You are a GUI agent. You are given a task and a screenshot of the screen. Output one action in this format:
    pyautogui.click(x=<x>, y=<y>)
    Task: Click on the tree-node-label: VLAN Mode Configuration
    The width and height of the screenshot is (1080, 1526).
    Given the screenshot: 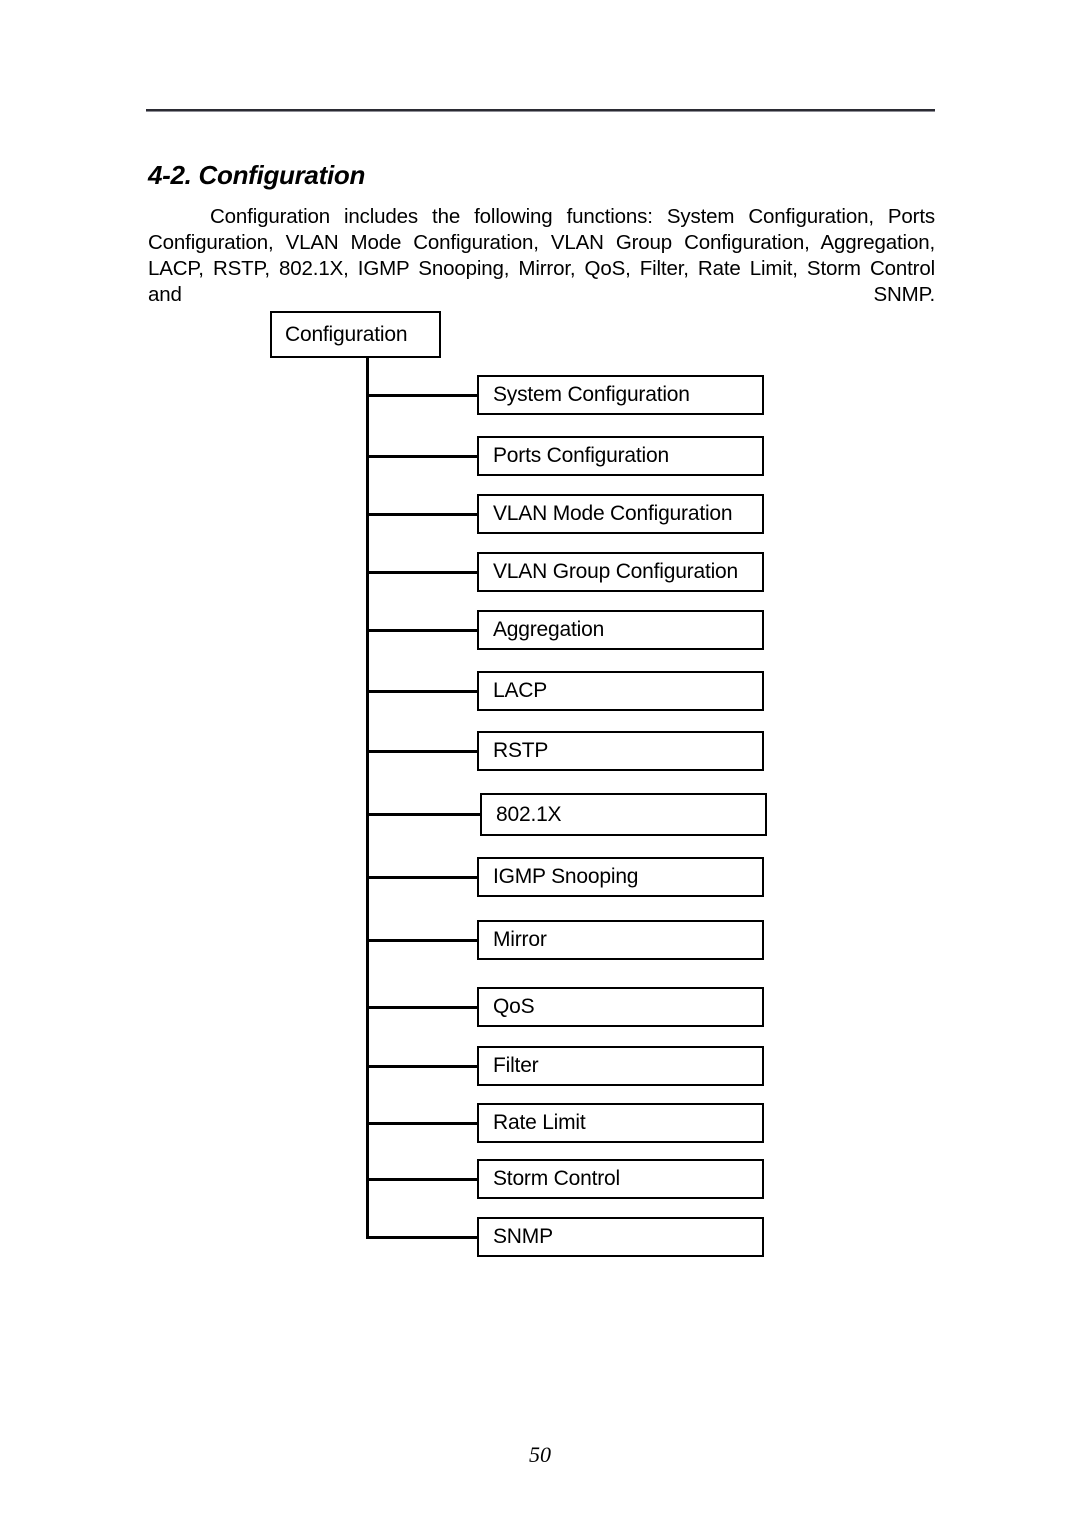 What is the action you would take?
    pyautogui.click(x=613, y=513)
    